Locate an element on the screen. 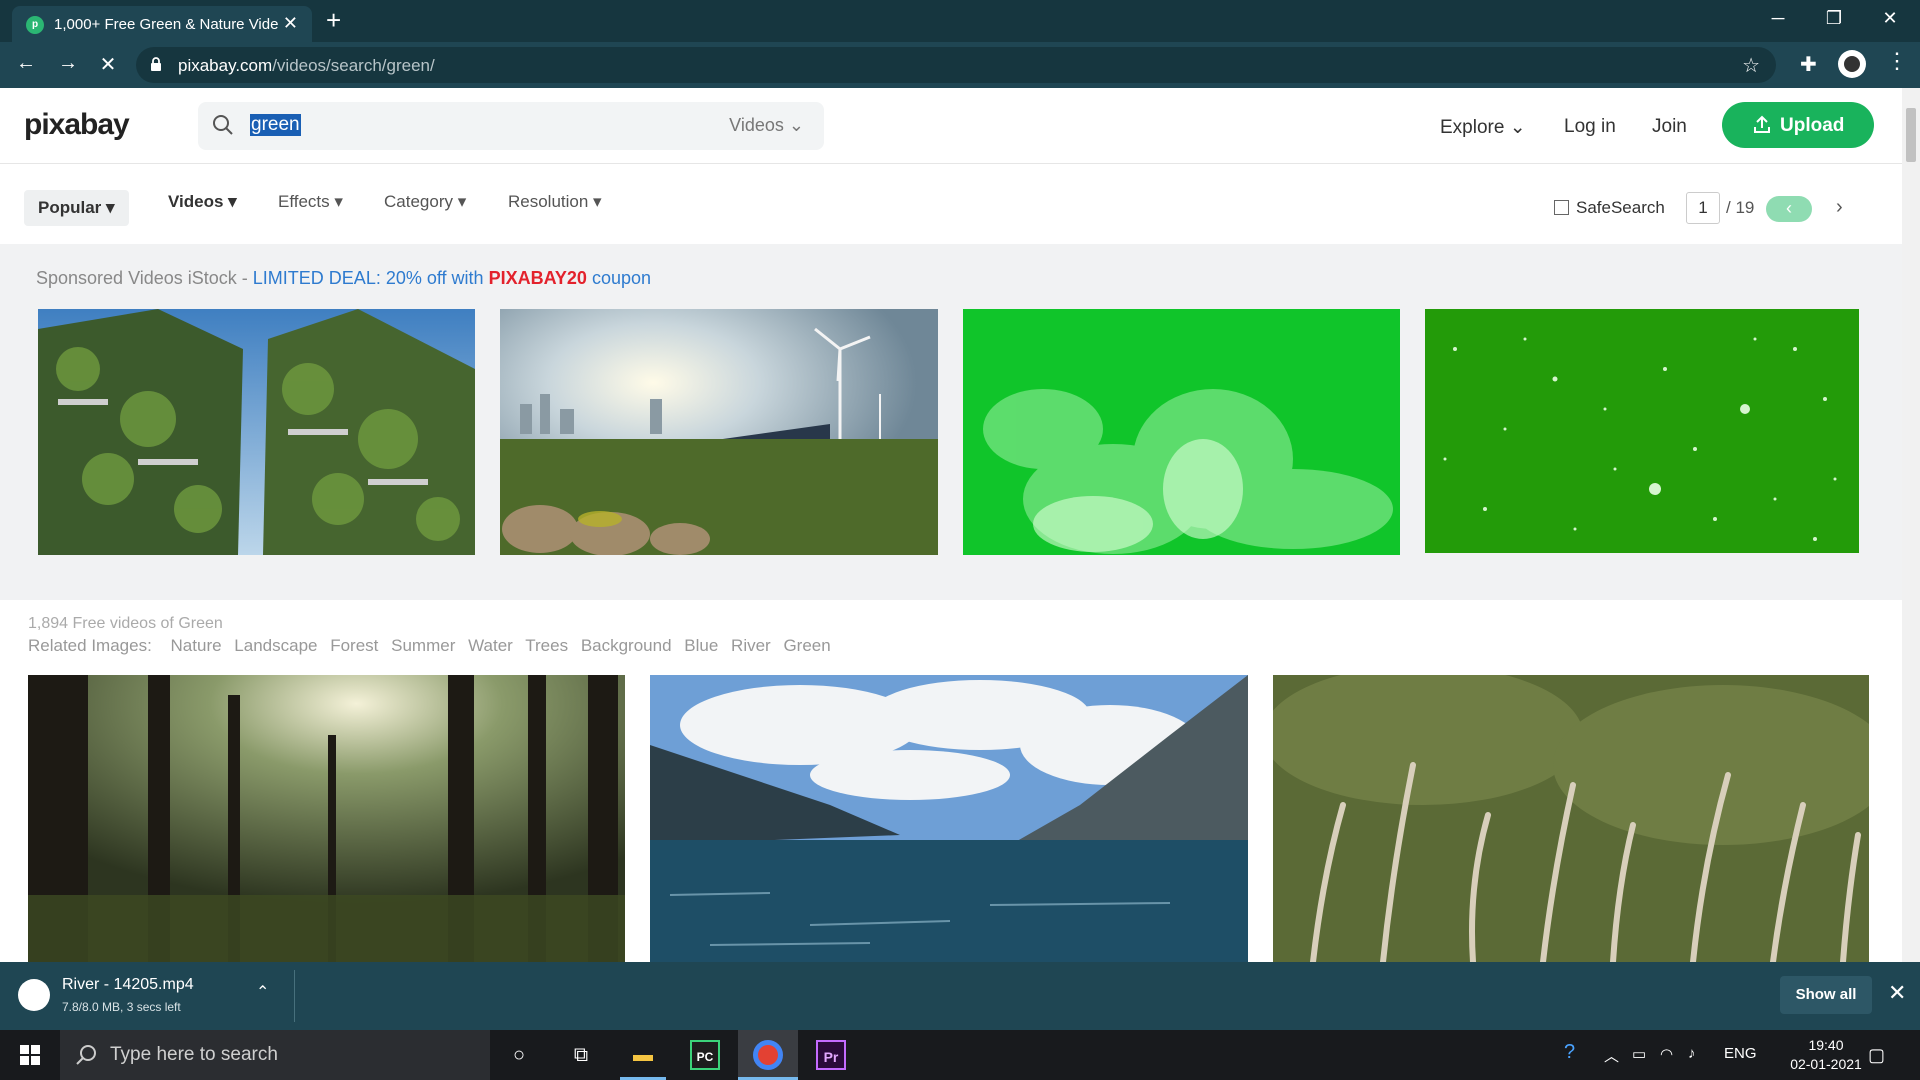 The height and width of the screenshot is (1080, 1920). prev-page-button: ‹ is located at coordinates (1789, 209).